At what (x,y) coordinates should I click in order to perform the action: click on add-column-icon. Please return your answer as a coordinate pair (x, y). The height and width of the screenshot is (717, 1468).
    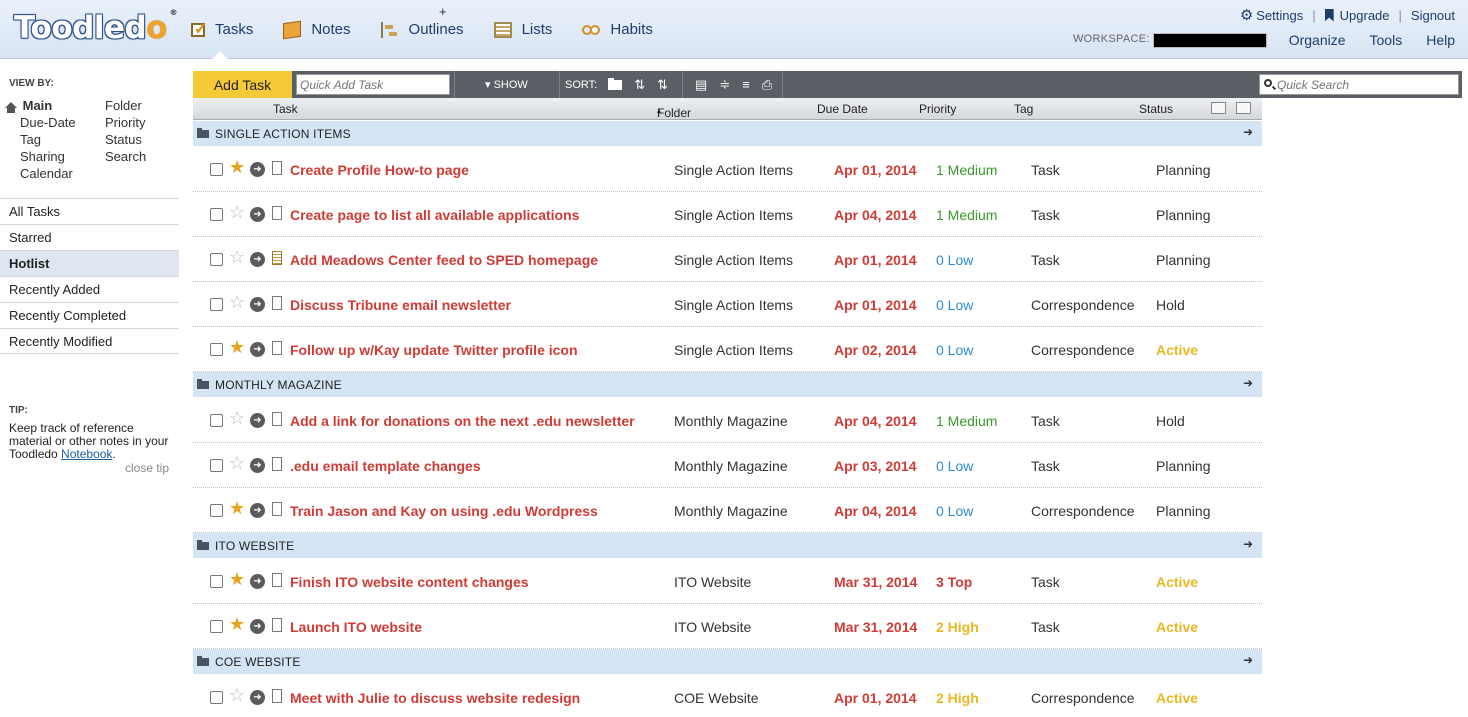
    Looking at the image, I should click on (1218, 108).